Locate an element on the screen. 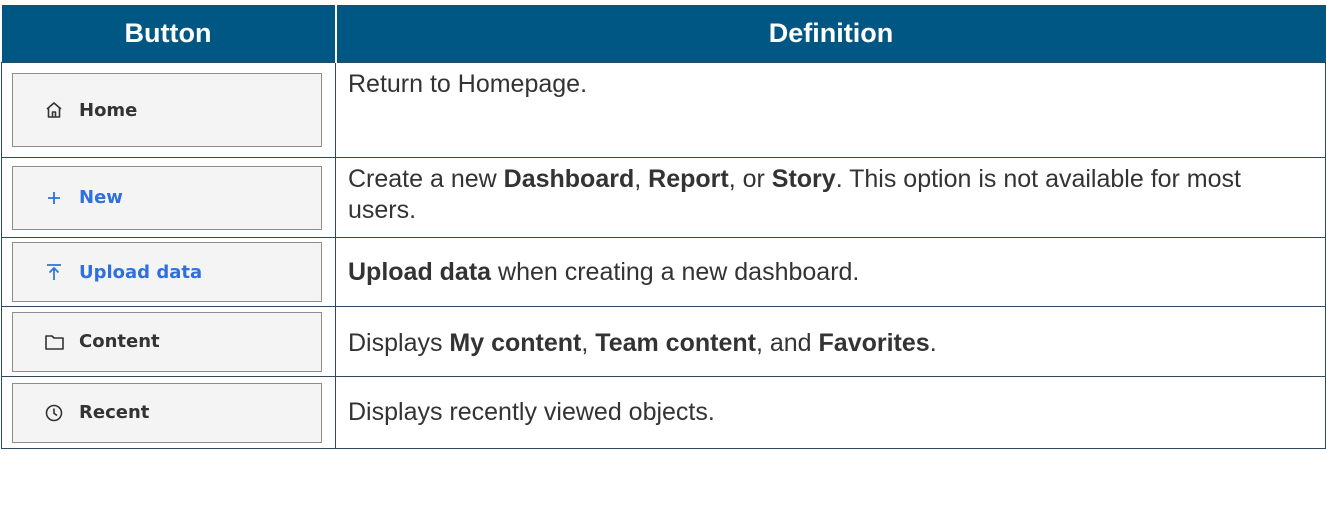 This screenshot has height=522, width=1326. upload-data-button-label: Upload data is located at coordinates (141, 272).